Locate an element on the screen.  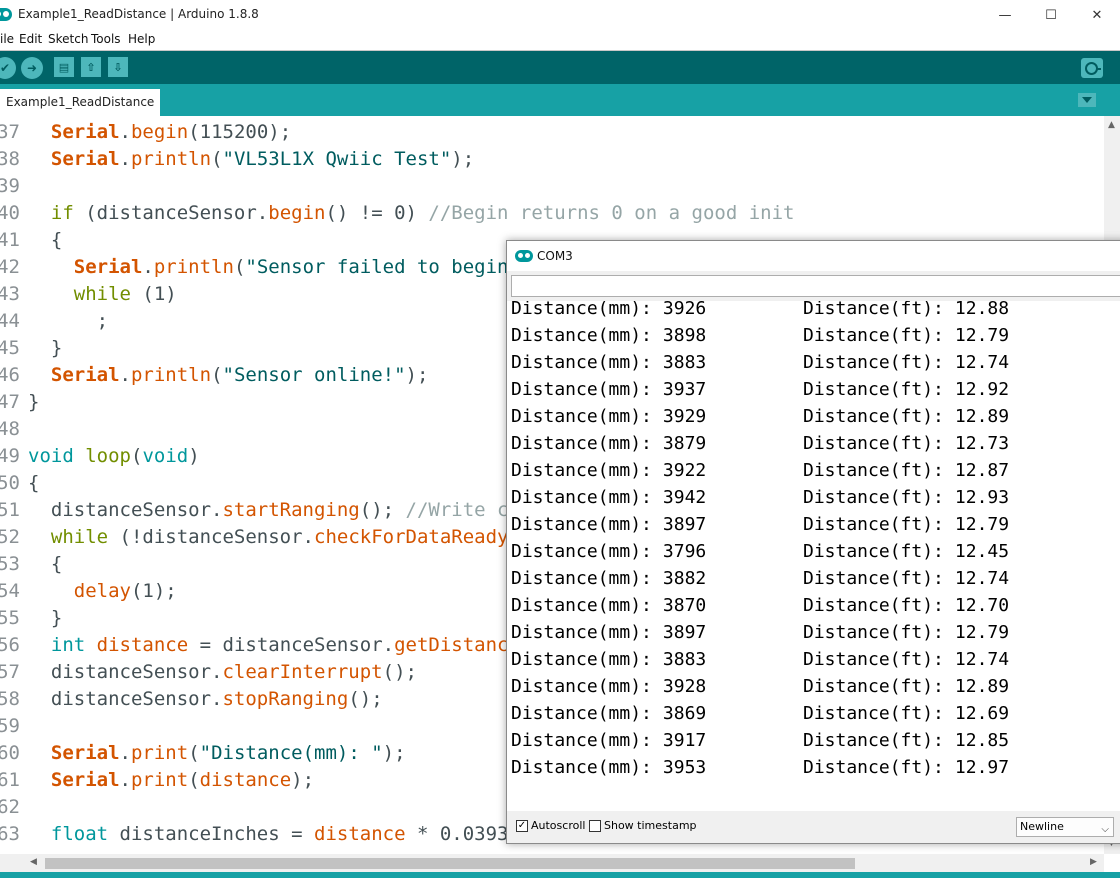
save-sketch-button: ⇩ is located at coordinates (118, 67).